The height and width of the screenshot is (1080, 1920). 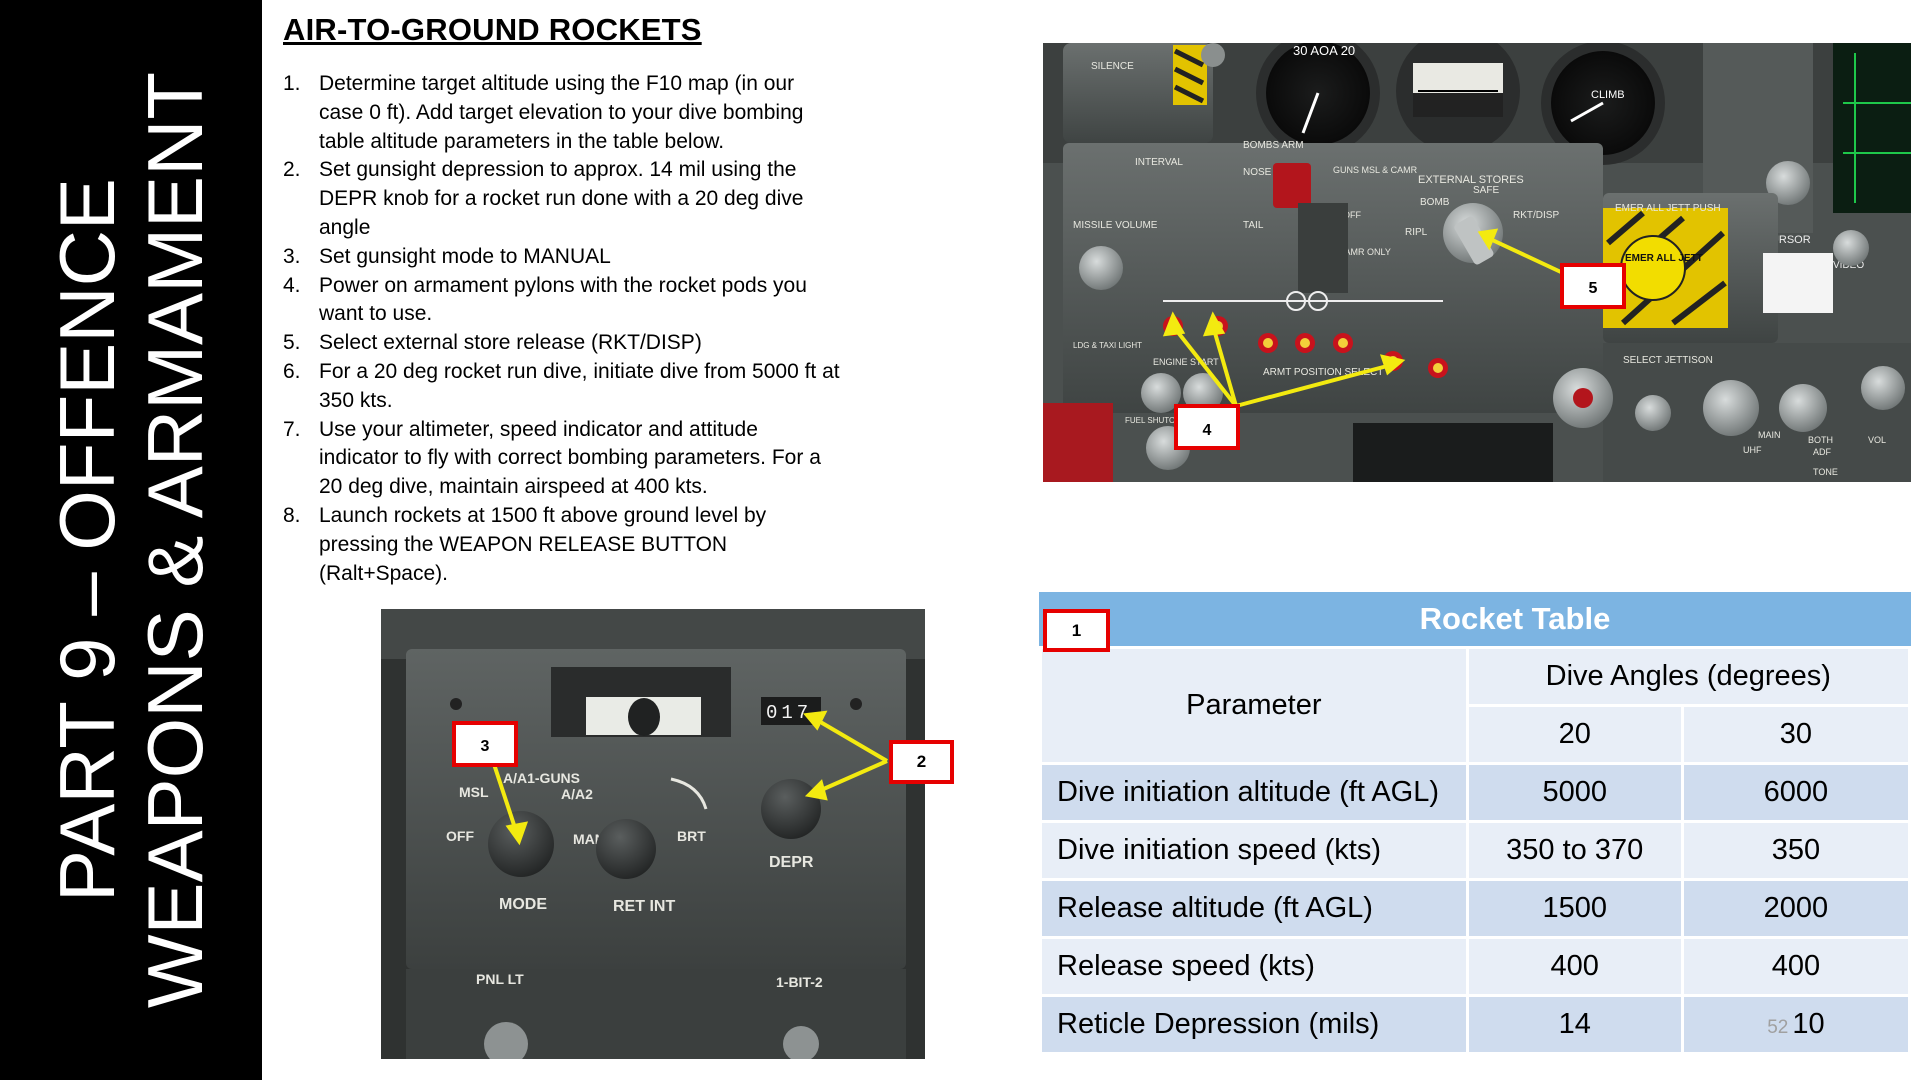 I want to click on table-row: Release speed (kts) 400 400, so click(x=1475, y=966).